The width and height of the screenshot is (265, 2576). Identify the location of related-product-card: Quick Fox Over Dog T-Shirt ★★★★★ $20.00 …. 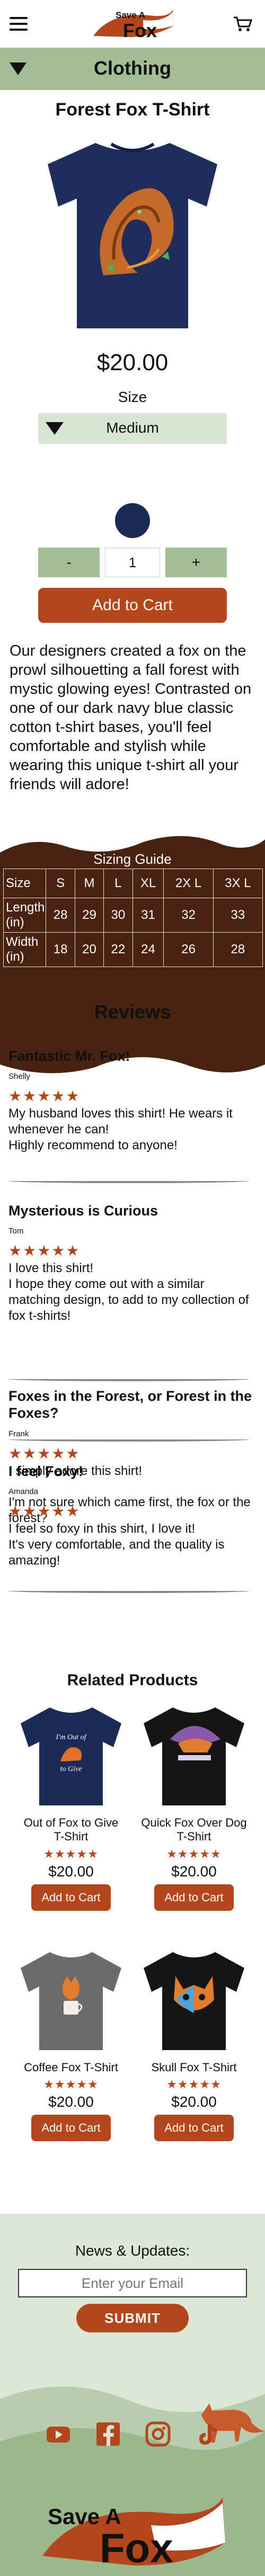
(194, 1806).